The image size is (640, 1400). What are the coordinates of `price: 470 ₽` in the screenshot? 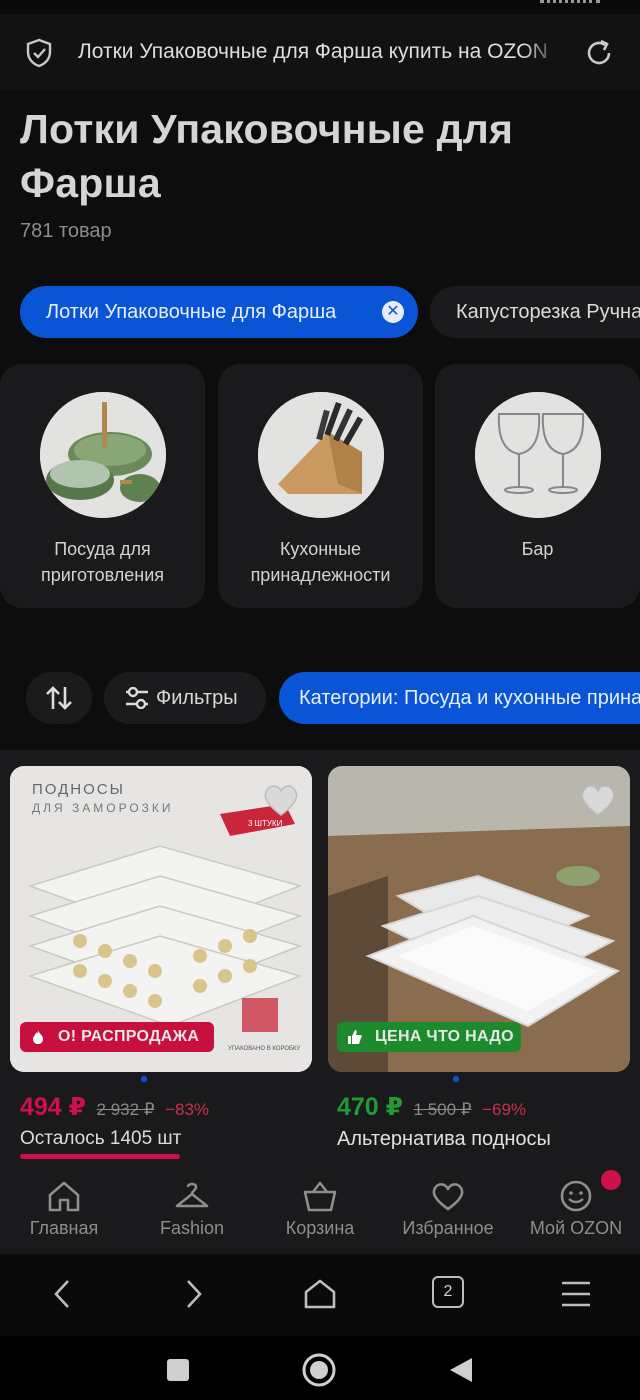 It's located at (370, 1107).